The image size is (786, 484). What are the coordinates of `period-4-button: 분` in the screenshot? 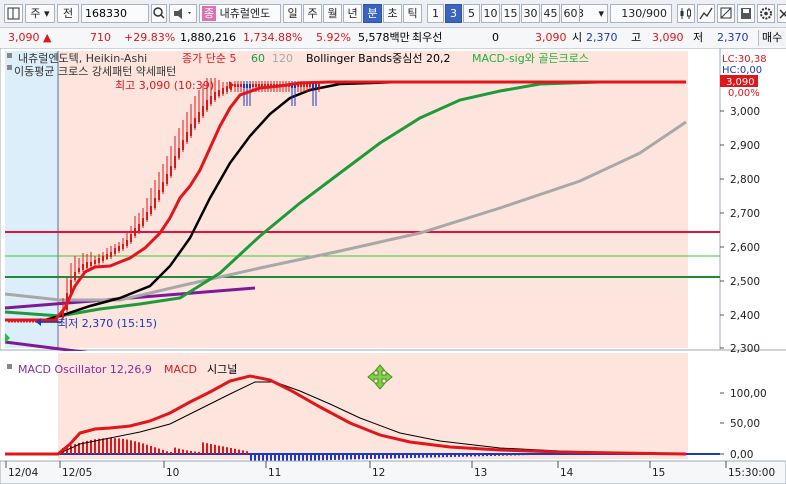 It's located at (372, 13).